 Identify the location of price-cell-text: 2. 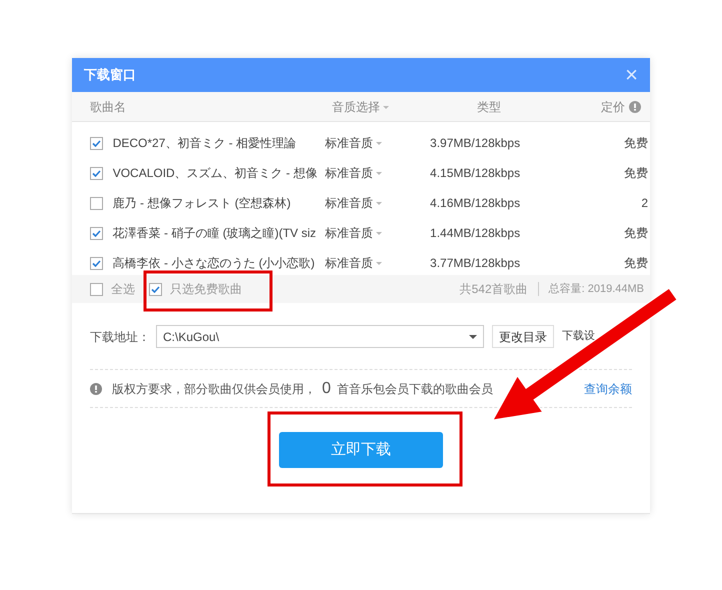
(644, 203).